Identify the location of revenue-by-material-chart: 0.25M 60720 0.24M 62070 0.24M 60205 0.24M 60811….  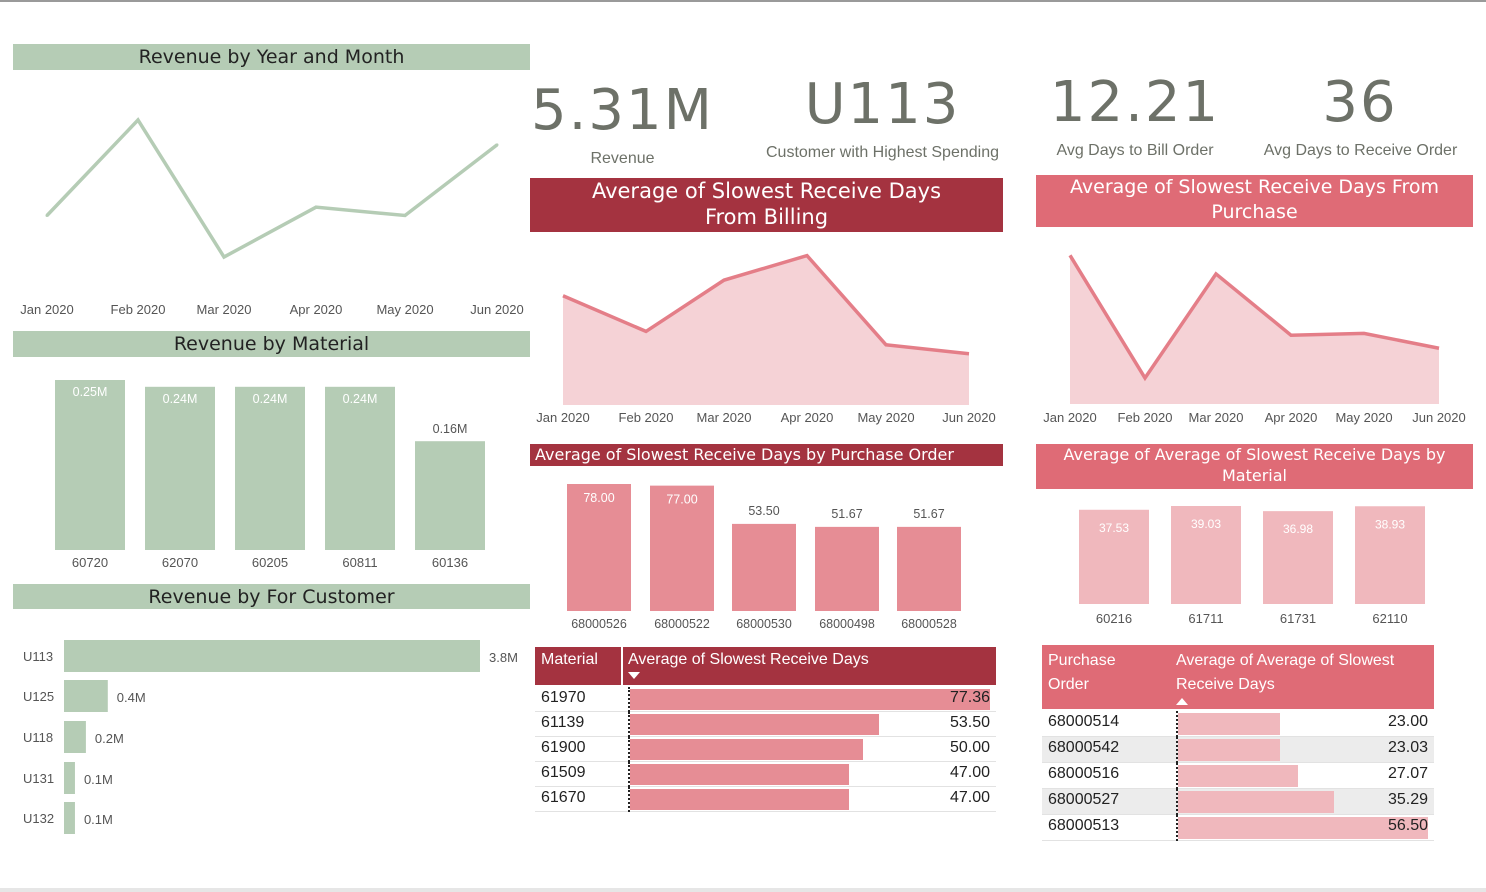
(270, 467).